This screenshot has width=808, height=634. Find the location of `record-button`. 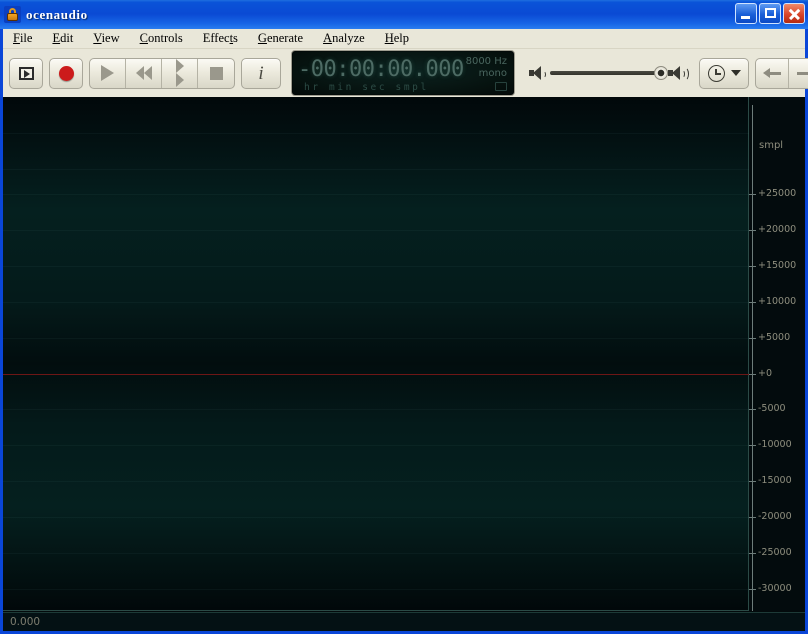

record-button is located at coordinates (66, 73).